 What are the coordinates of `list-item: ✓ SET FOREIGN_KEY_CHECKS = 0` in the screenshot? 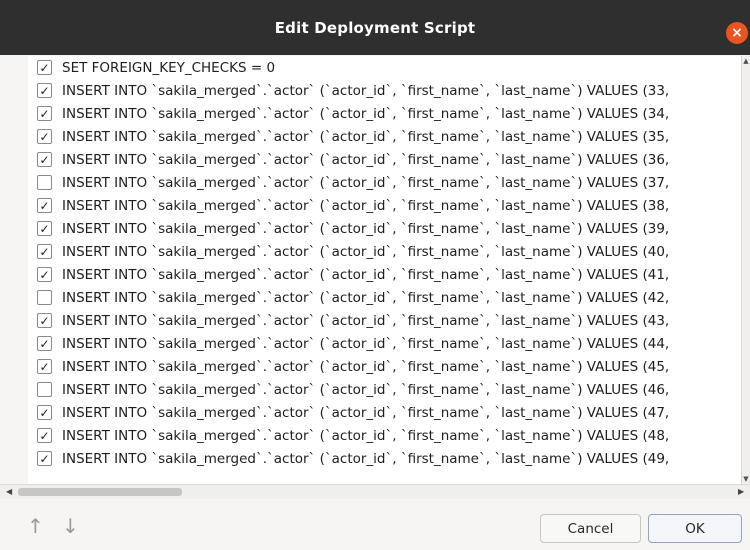 It's located at (384, 67).